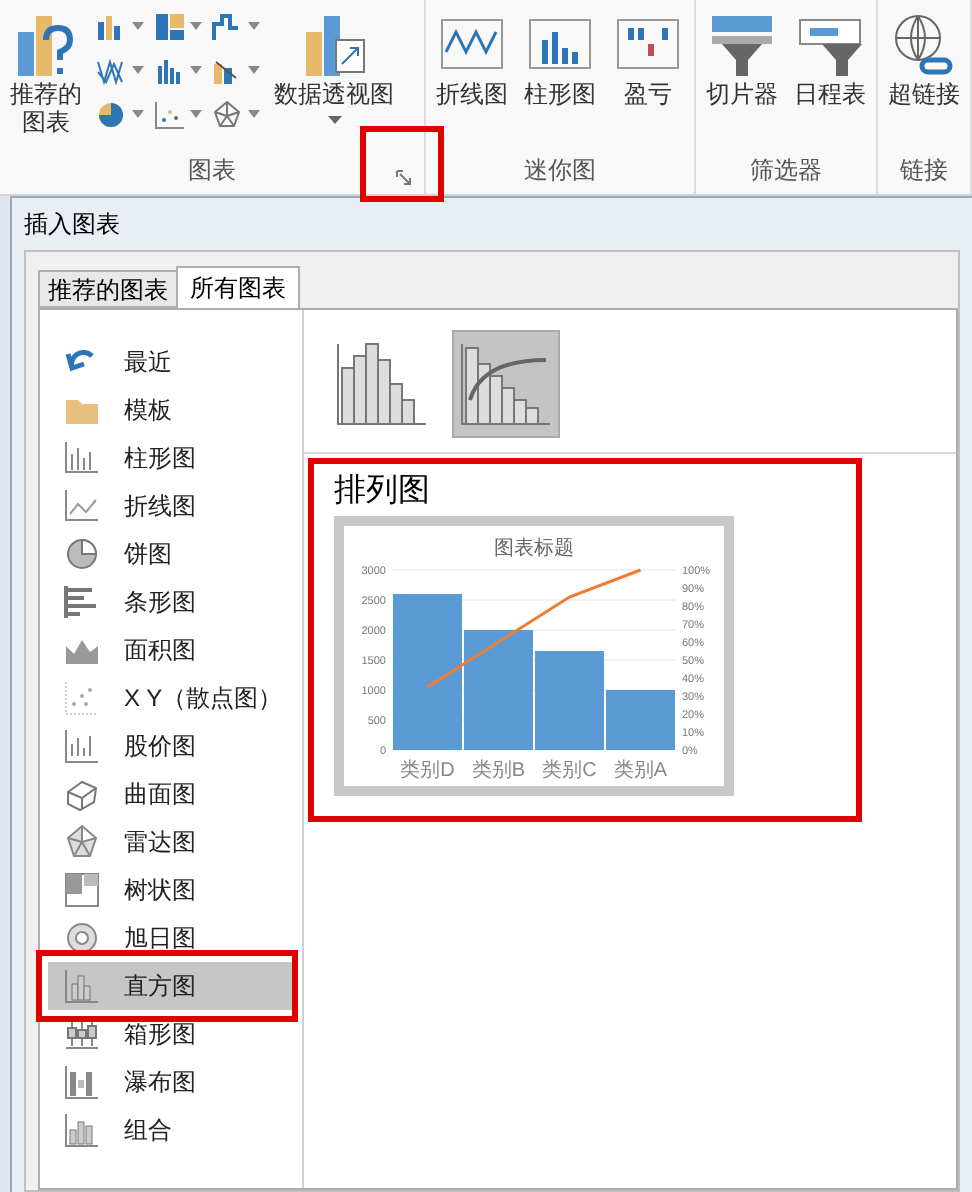 The width and height of the screenshot is (972, 1192). I want to click on chart-type-item: X Y（散点图）, so click(170, 698).